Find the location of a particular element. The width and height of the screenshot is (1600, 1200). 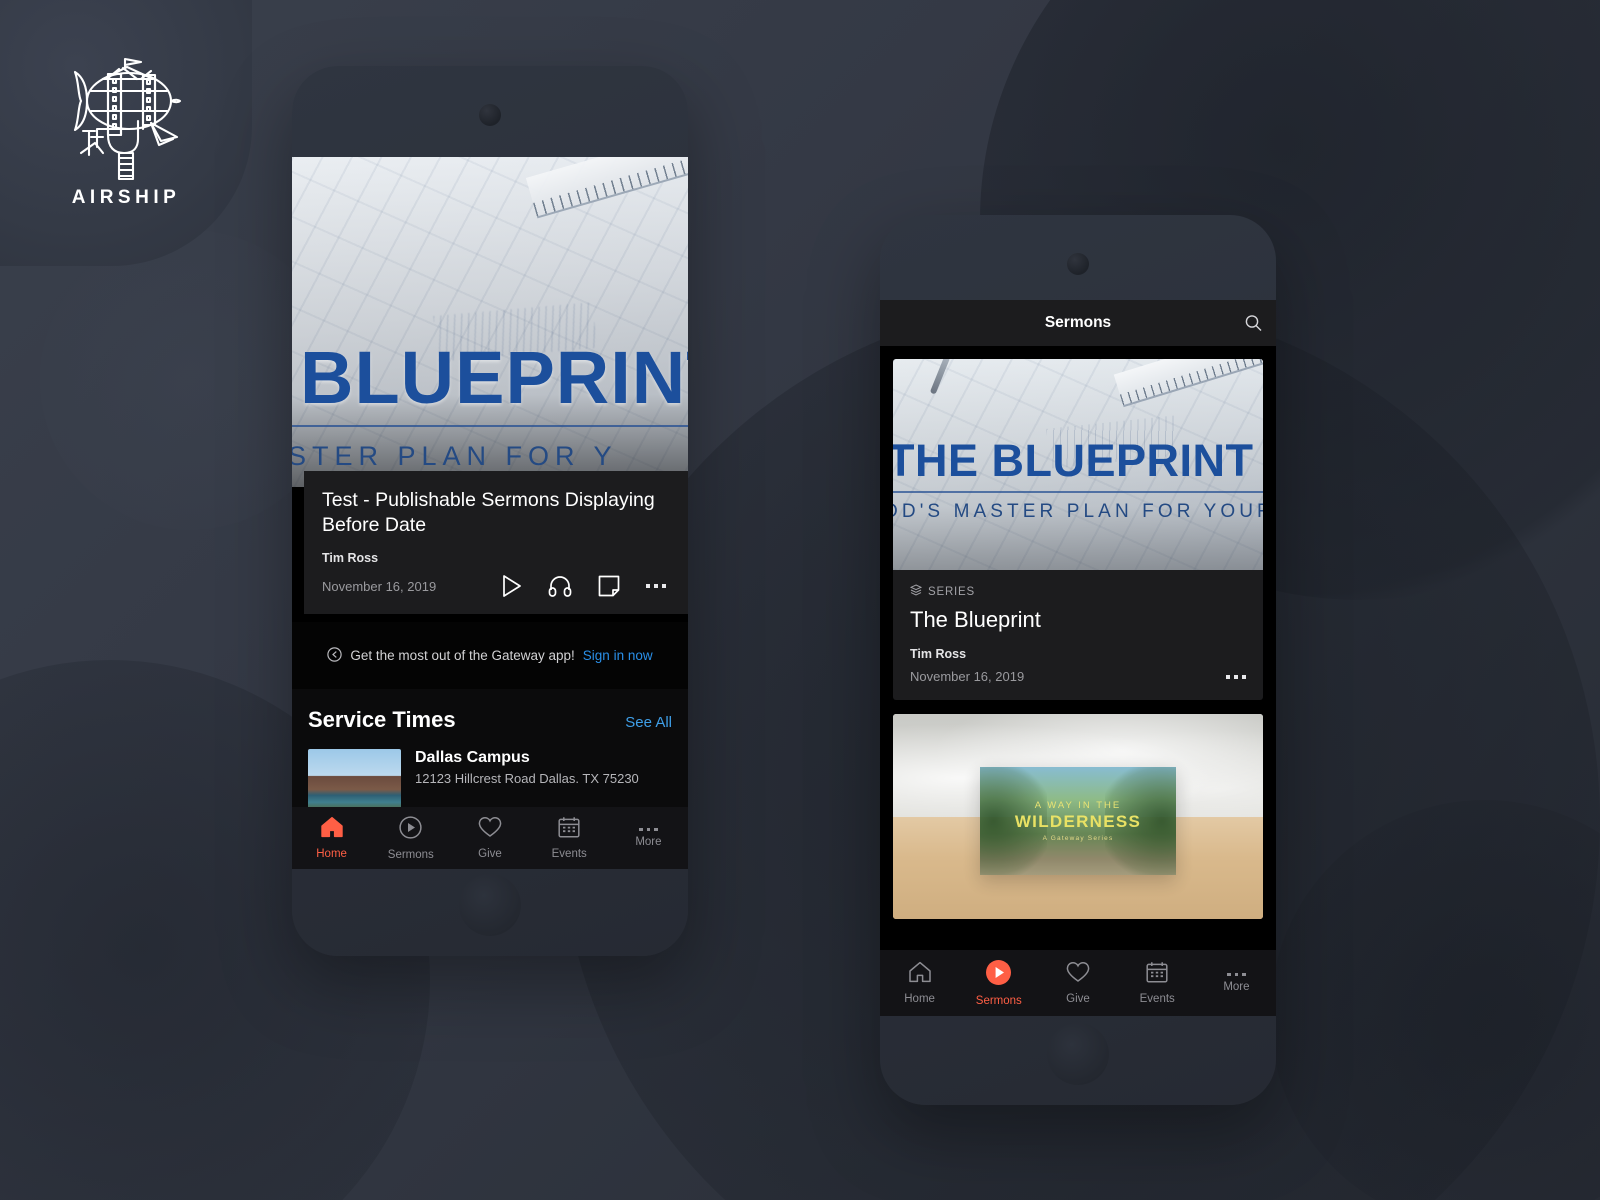

wilderness-artwork-inner: A WAY IN THE WILDERNESS A Gateway Series is located at coordinates (1078, 820).